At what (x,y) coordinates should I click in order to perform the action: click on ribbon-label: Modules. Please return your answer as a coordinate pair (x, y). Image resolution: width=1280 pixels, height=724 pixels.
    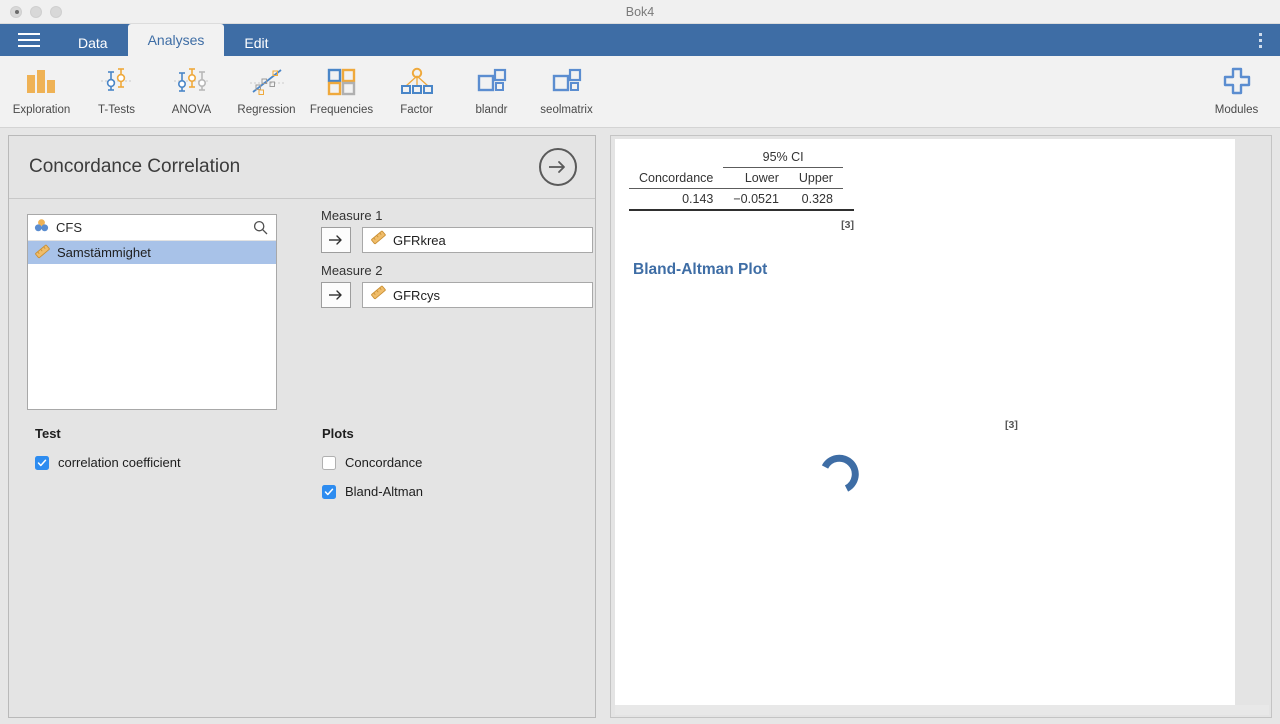
    Looking at the image, I should click on (1236, 110).